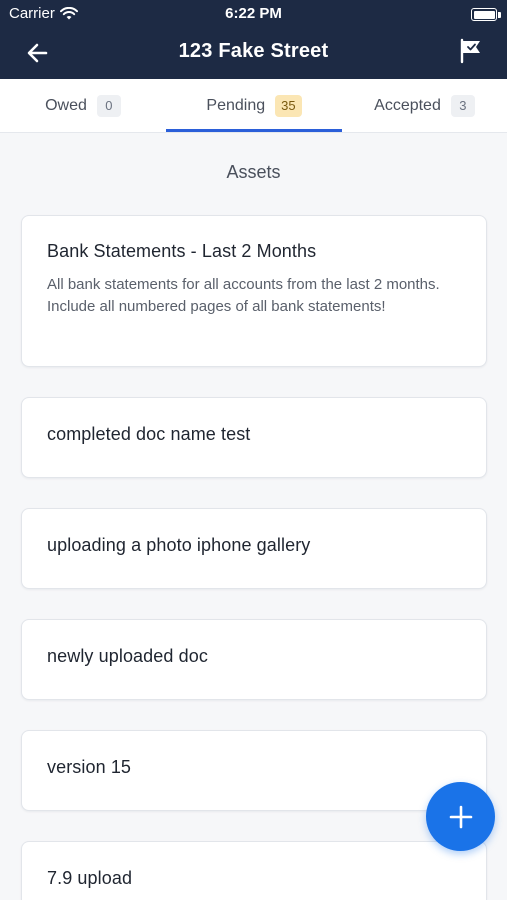 The image size is (507, 900). I want to click on tab-label: Owed, so click(66, 105).